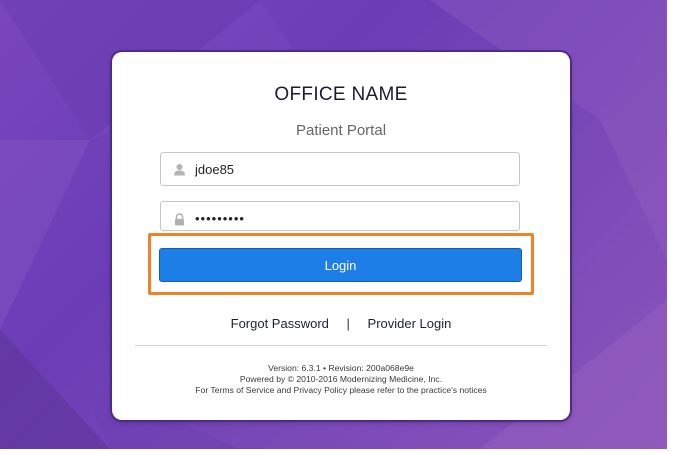 Image resolution: width=673 pixels, height=455 pixels. Describe the element at coordinates (354, 218) in the screenshot. I see `password-input` at that location.